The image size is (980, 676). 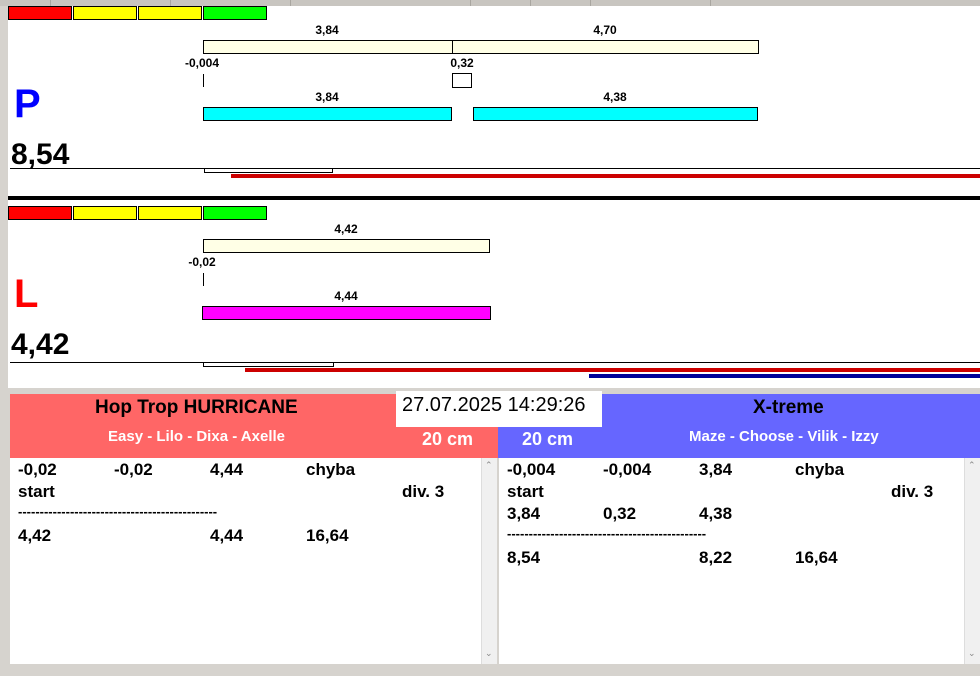 What do you see at coordinates (788, 407) in the screenshot?
I see `team-name: X-treme` at bounding box center [788, 407].